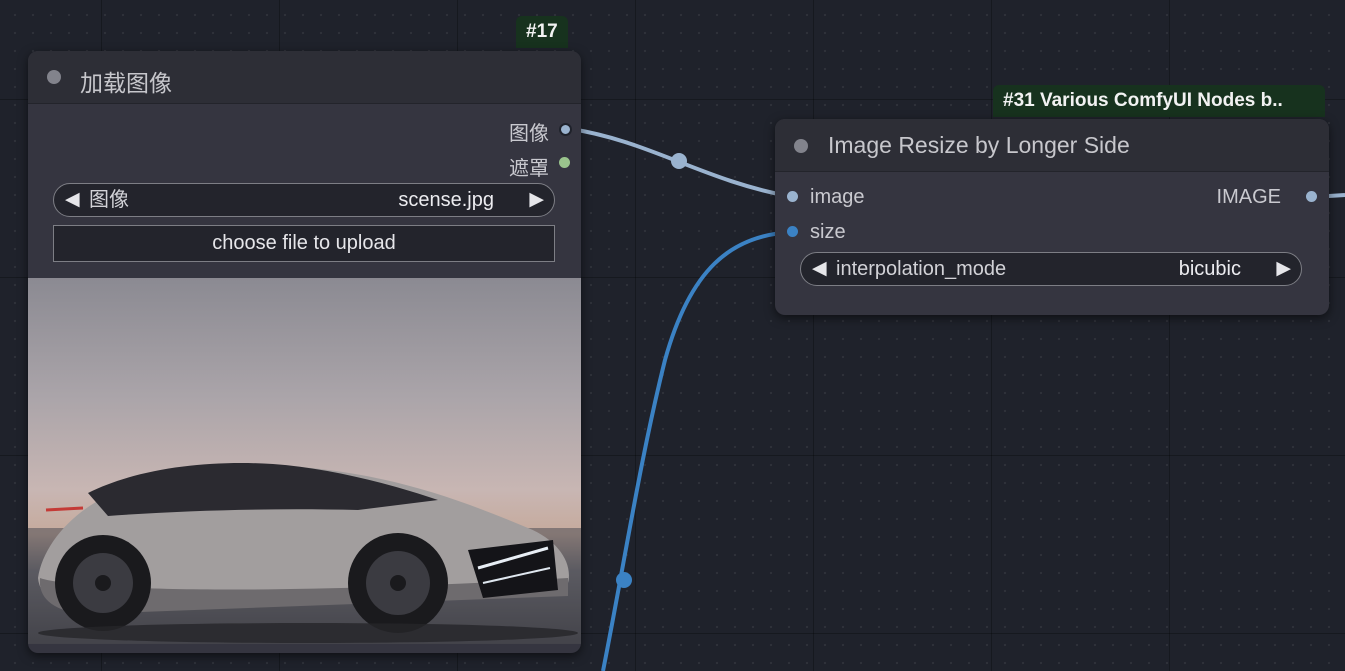 The image size is (1345, 671). Describe the element at coordinates (304, 553) in the screenshot. I see `car-image` at that location.